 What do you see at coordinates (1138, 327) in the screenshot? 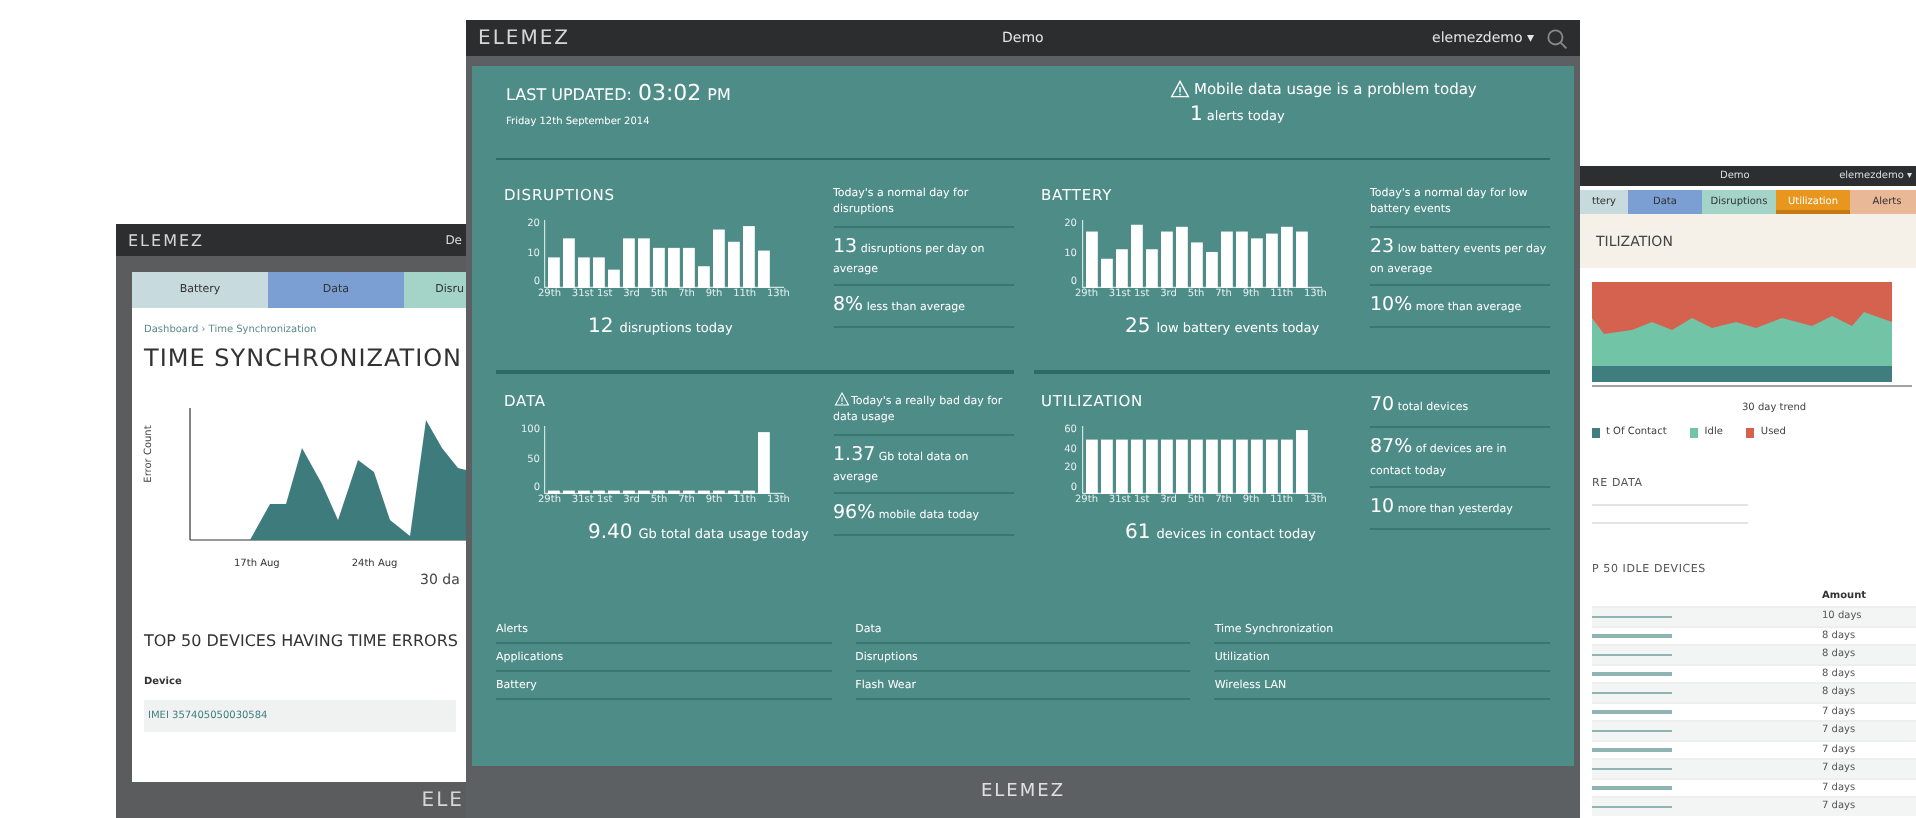
I see `total-value: 25` at bounding box center [1138, 327].